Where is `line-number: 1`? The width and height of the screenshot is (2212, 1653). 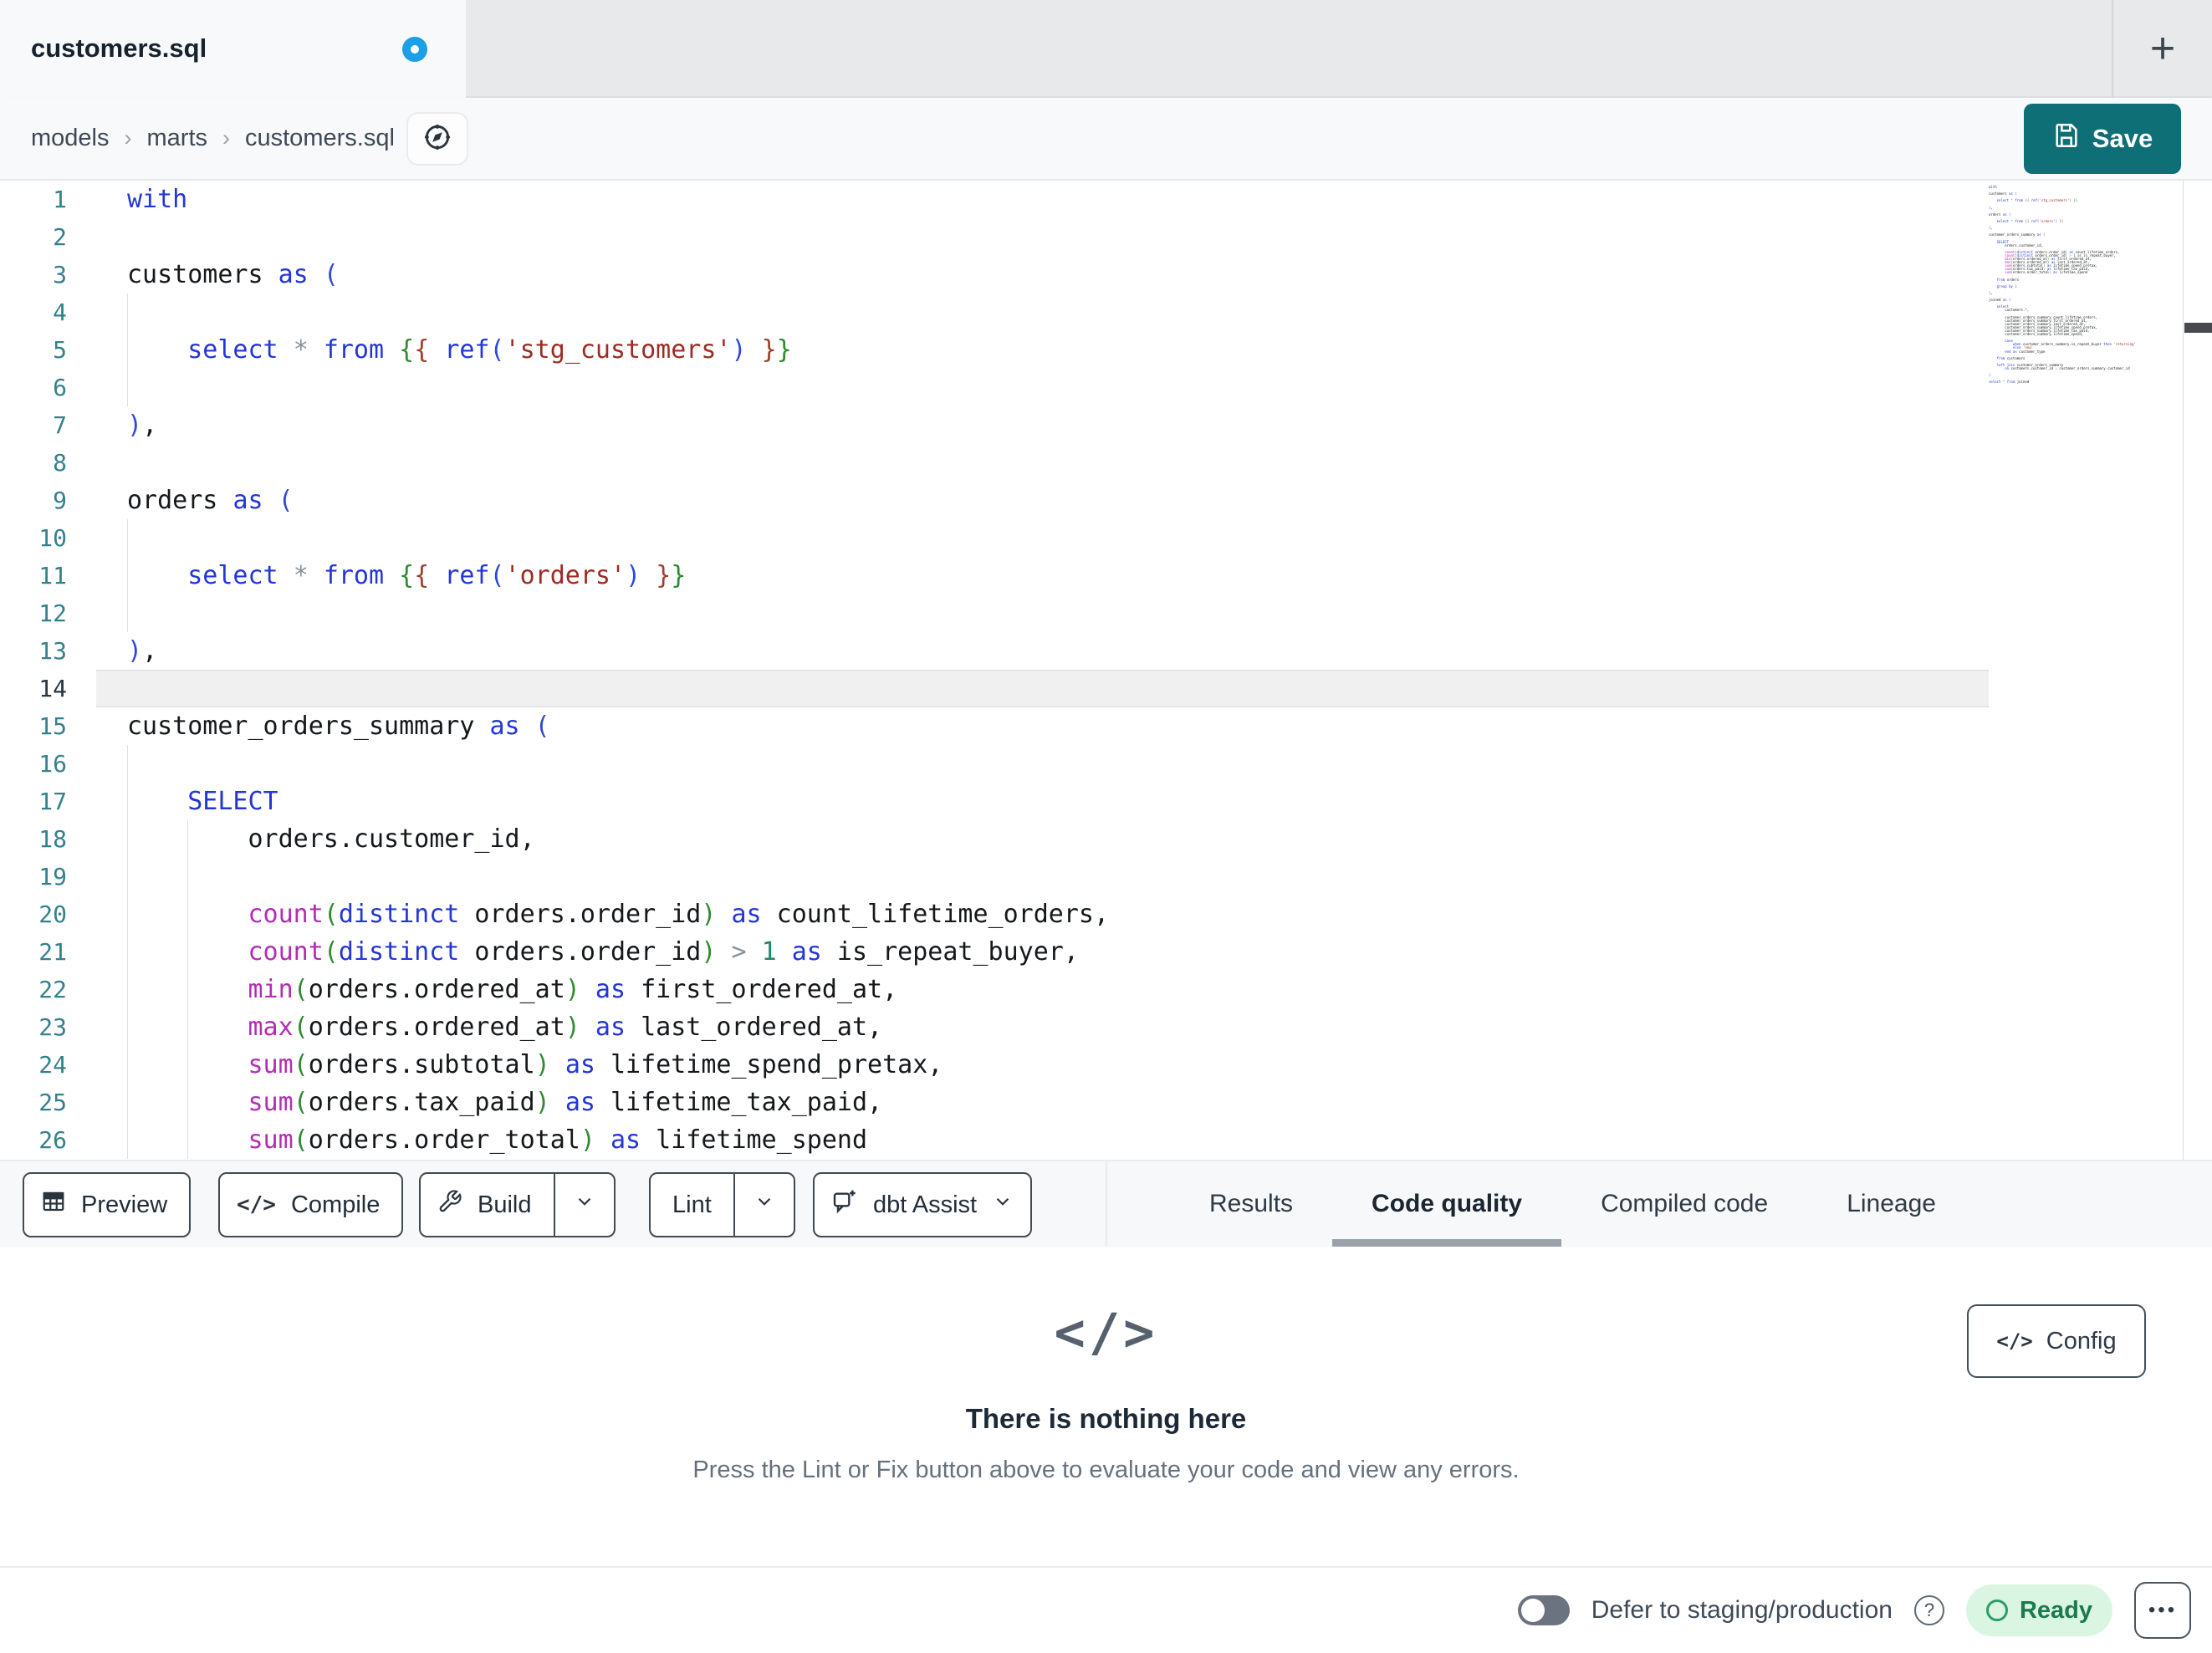
line-number: 1 is located at coordinates (60, 199).